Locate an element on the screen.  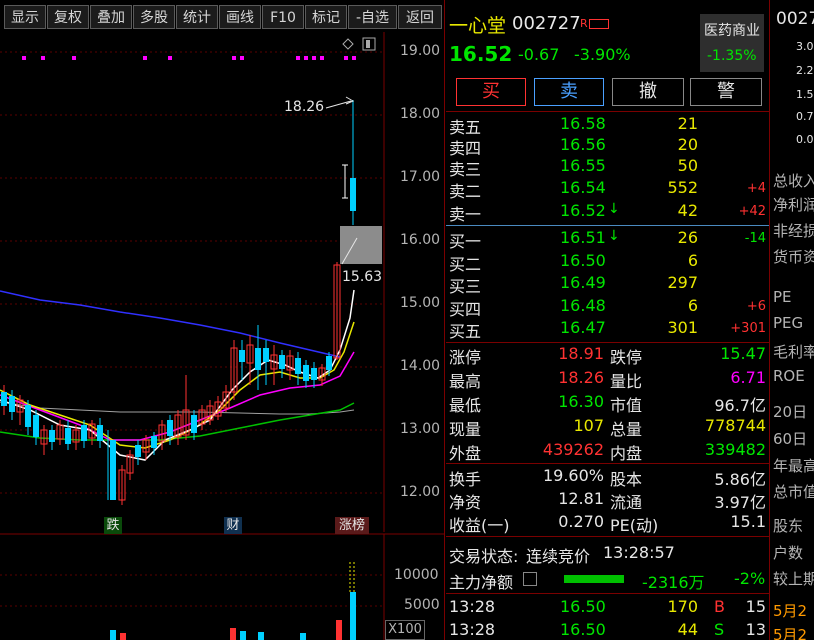
ask-label: 卖二 is located at coordinates (465, 191).